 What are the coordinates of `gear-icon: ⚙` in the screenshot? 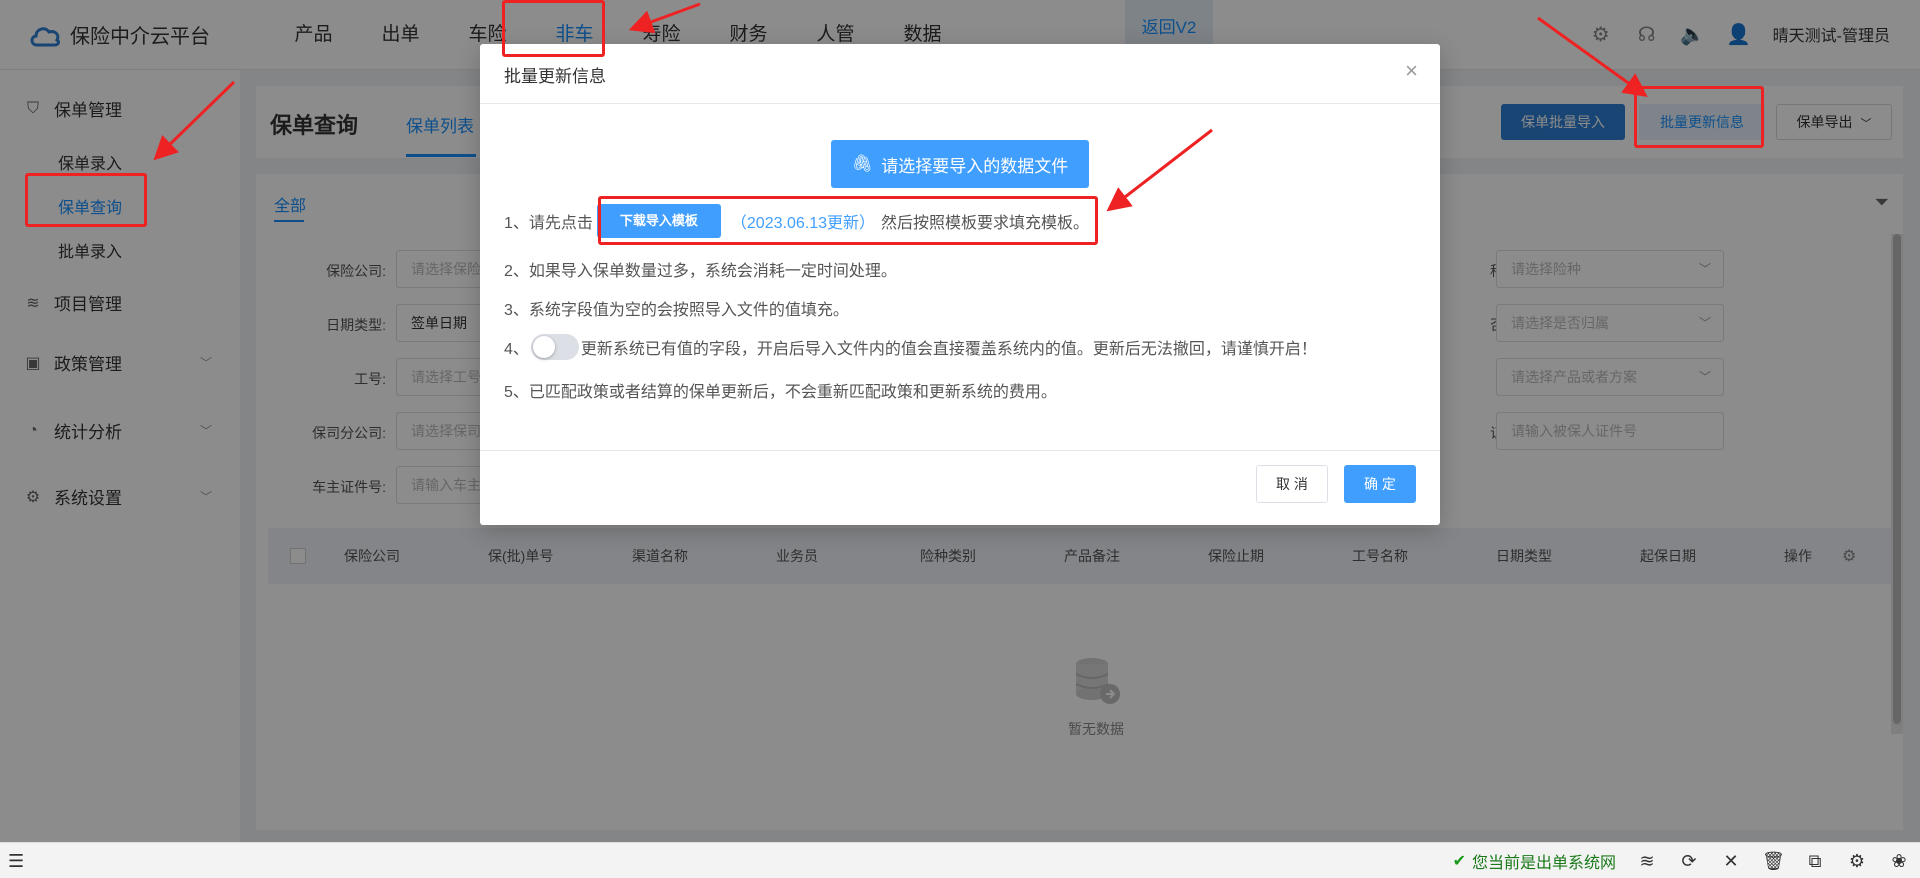 It's located at (1857, 861).